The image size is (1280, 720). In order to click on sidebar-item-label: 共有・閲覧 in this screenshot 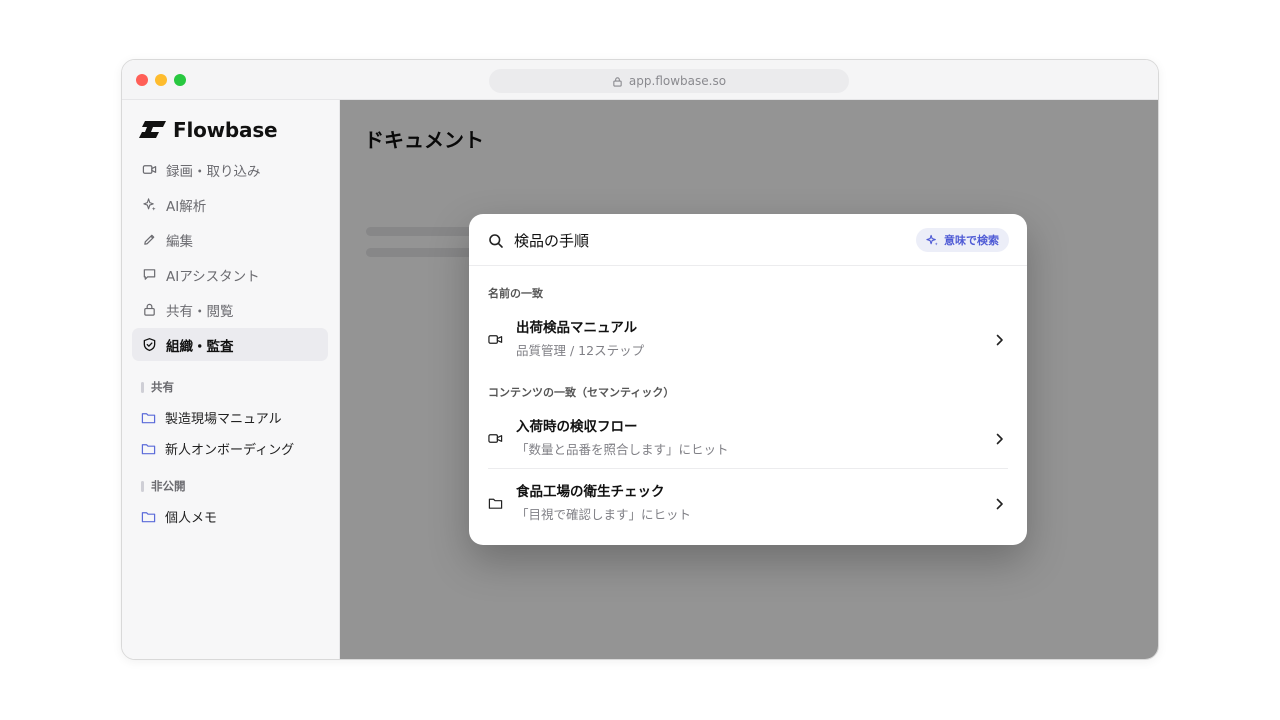, I will do `click(200, 311)`.